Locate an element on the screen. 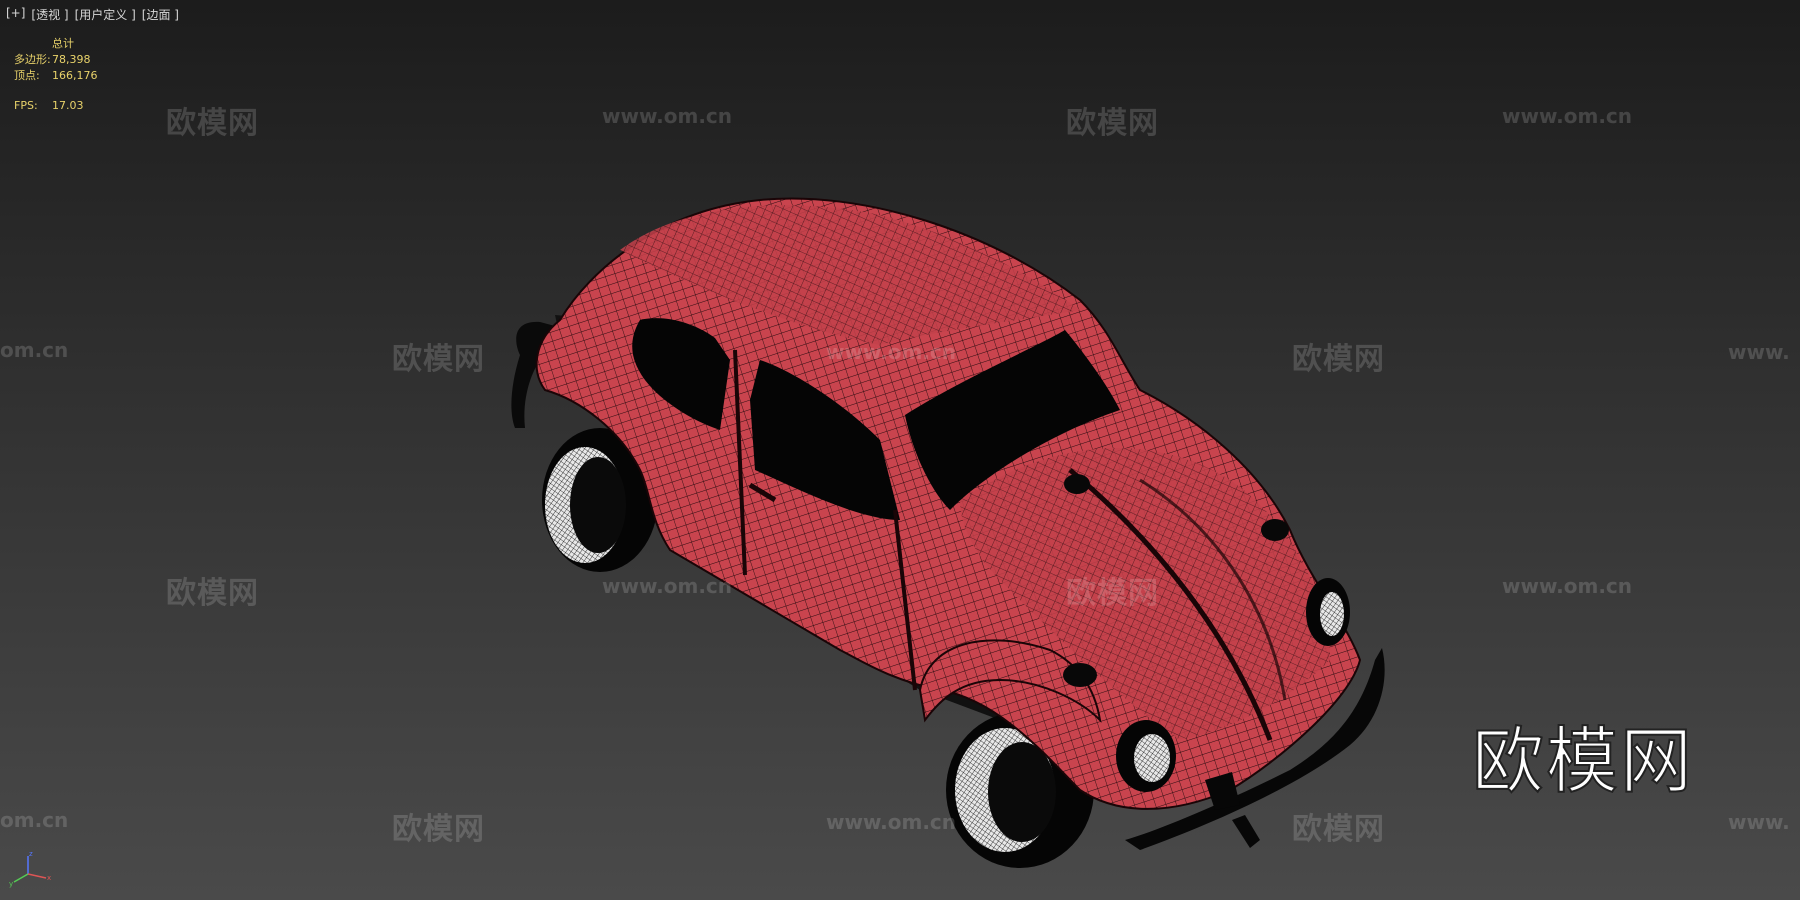 This screenshot has height=900, width=1800. vertices-label: 顶点: is located at coordinates (27, 75).